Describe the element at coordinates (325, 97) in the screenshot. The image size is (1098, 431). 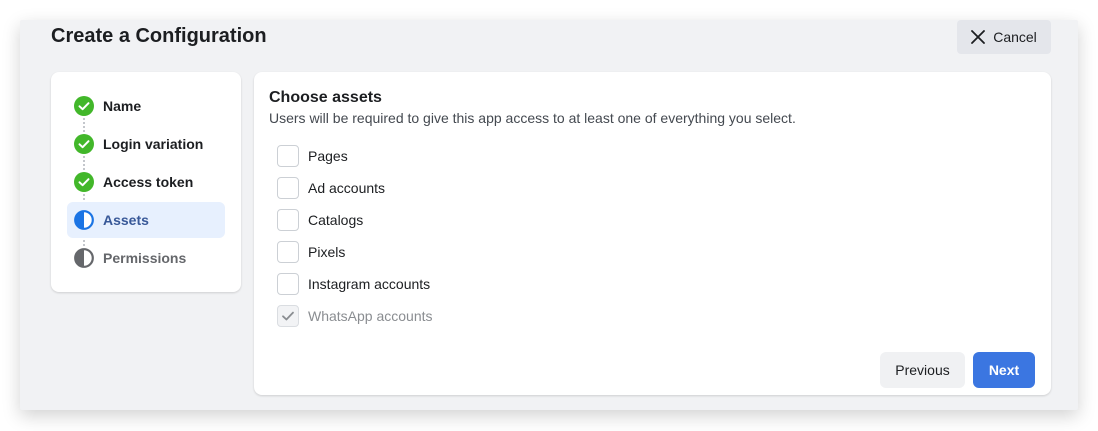
I see `section-title: Choose assets` at that location.